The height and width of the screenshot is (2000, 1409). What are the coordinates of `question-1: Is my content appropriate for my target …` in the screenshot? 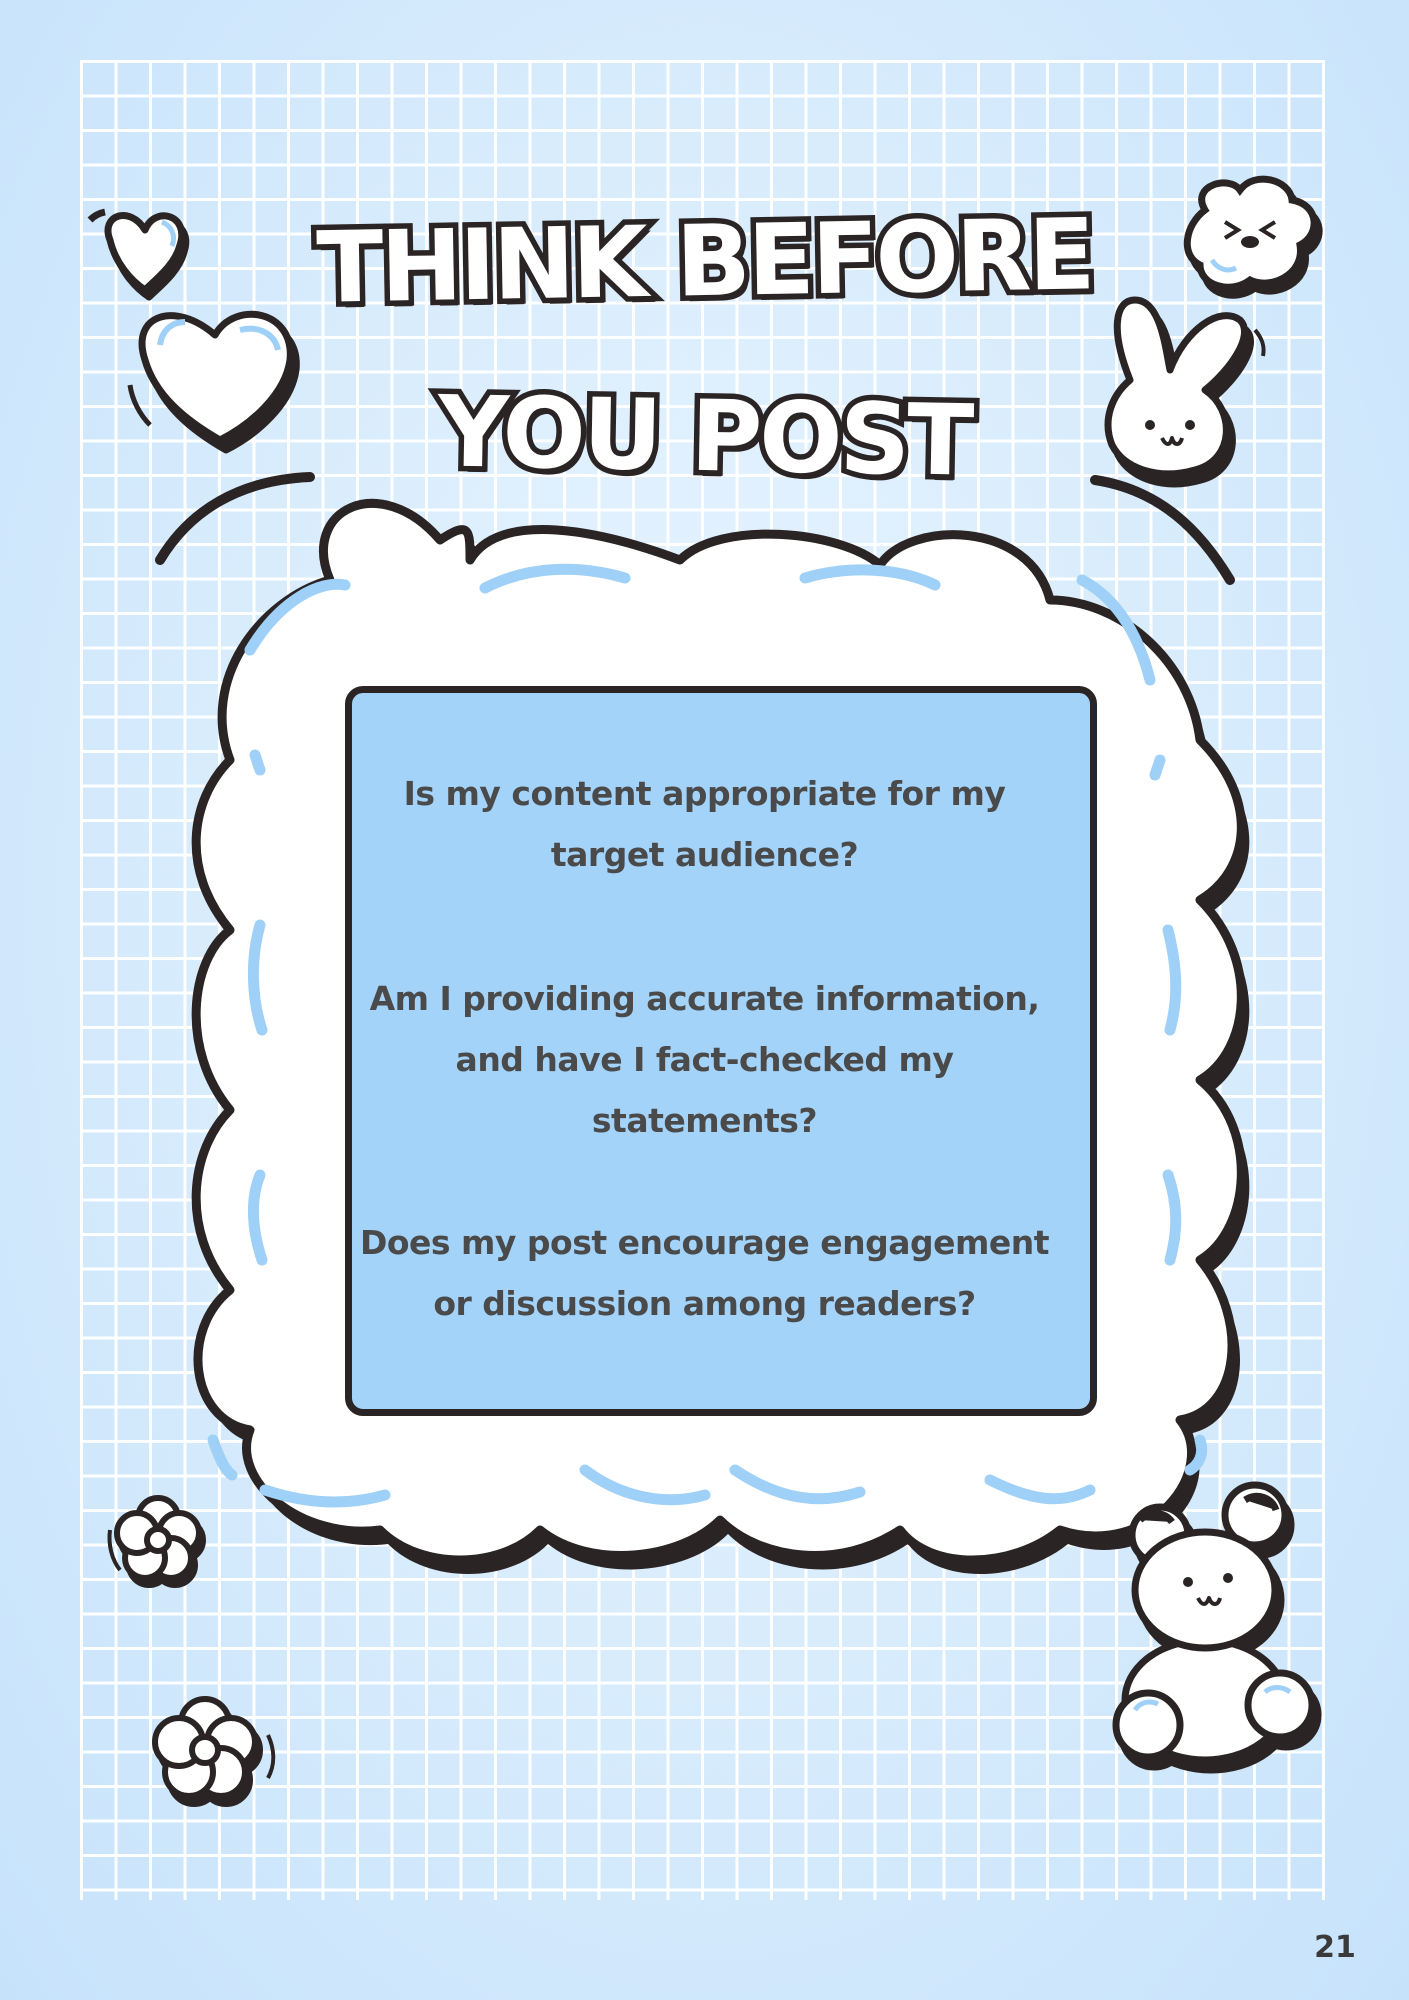 It's located at (704, 824).